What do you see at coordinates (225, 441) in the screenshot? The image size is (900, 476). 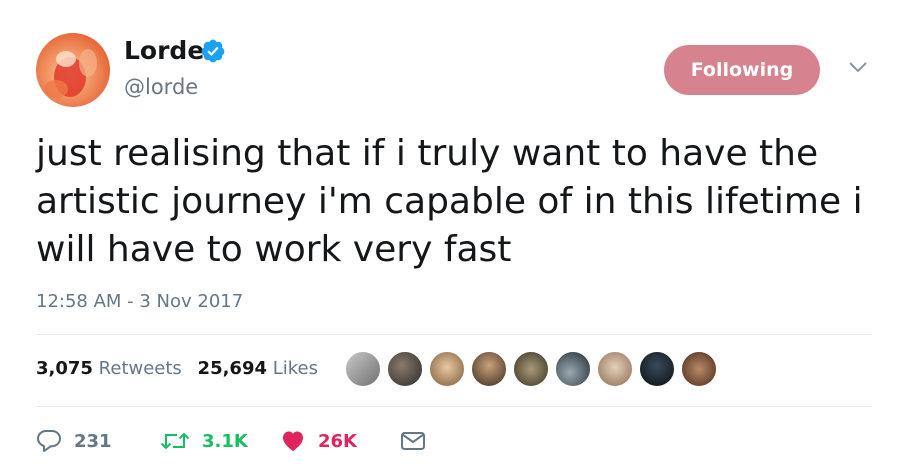 I see `retweet-count: 3.1K` at bounding box center [225, 441].